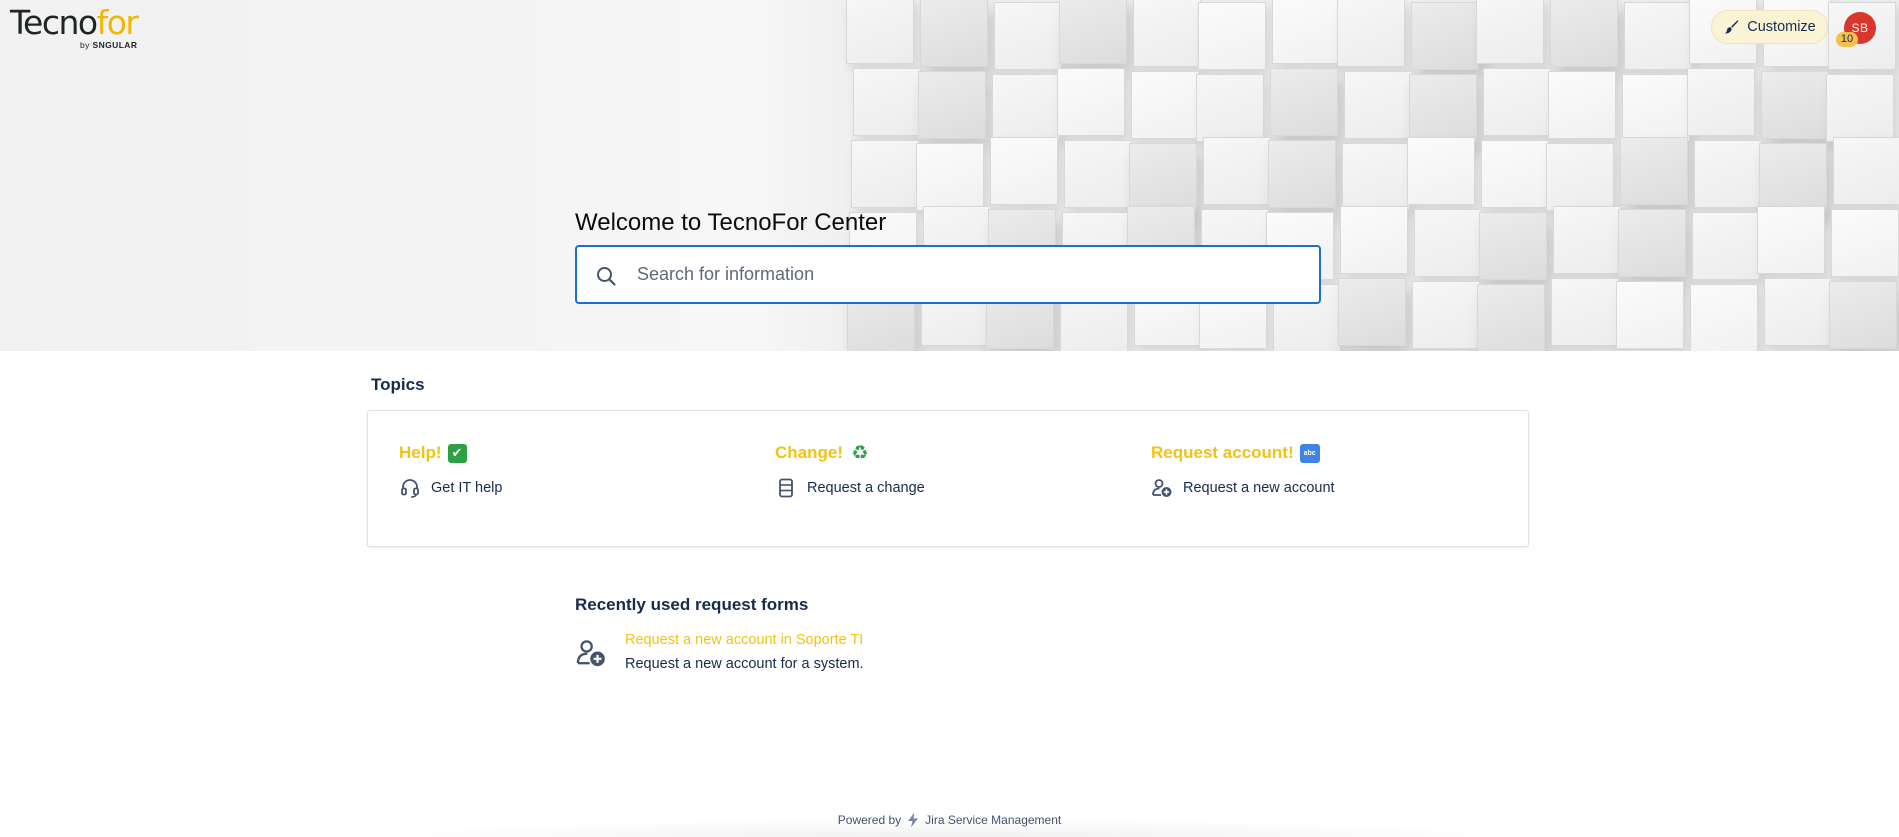 This screenshot has height=837, width=1899. Describe the element at coordinates (866, 488) in the screenshot. I see `topic-link-label: Request a change` at that location.